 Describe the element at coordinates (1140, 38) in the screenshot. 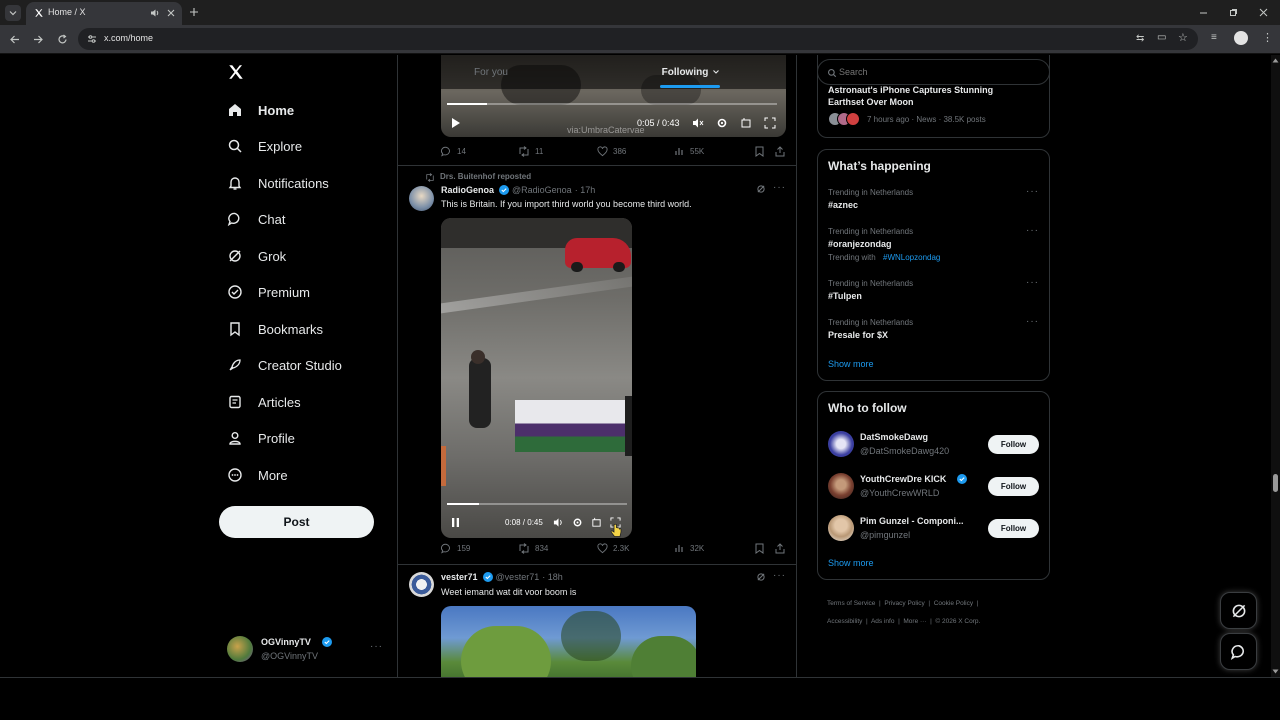

I see `translate-icon: ⇆` at that location.